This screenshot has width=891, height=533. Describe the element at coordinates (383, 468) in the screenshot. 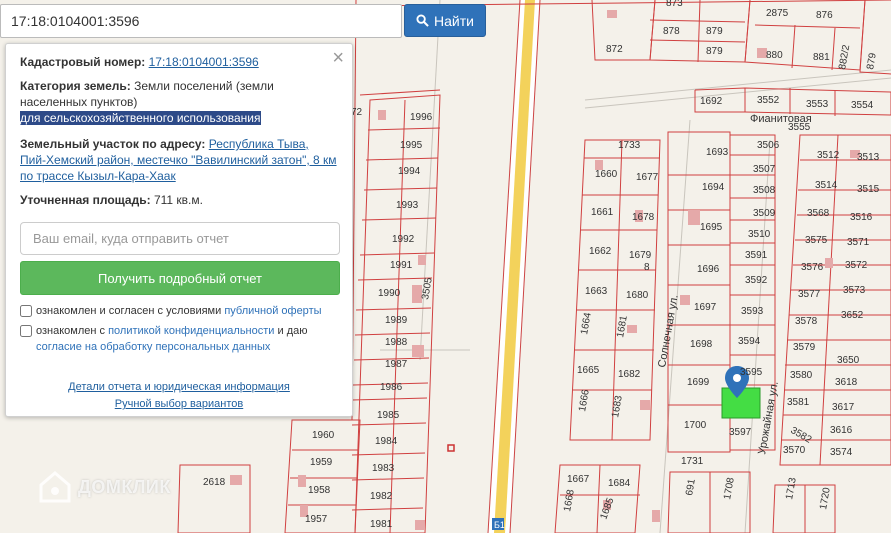

I see `parcel-number: 1983` at that location.